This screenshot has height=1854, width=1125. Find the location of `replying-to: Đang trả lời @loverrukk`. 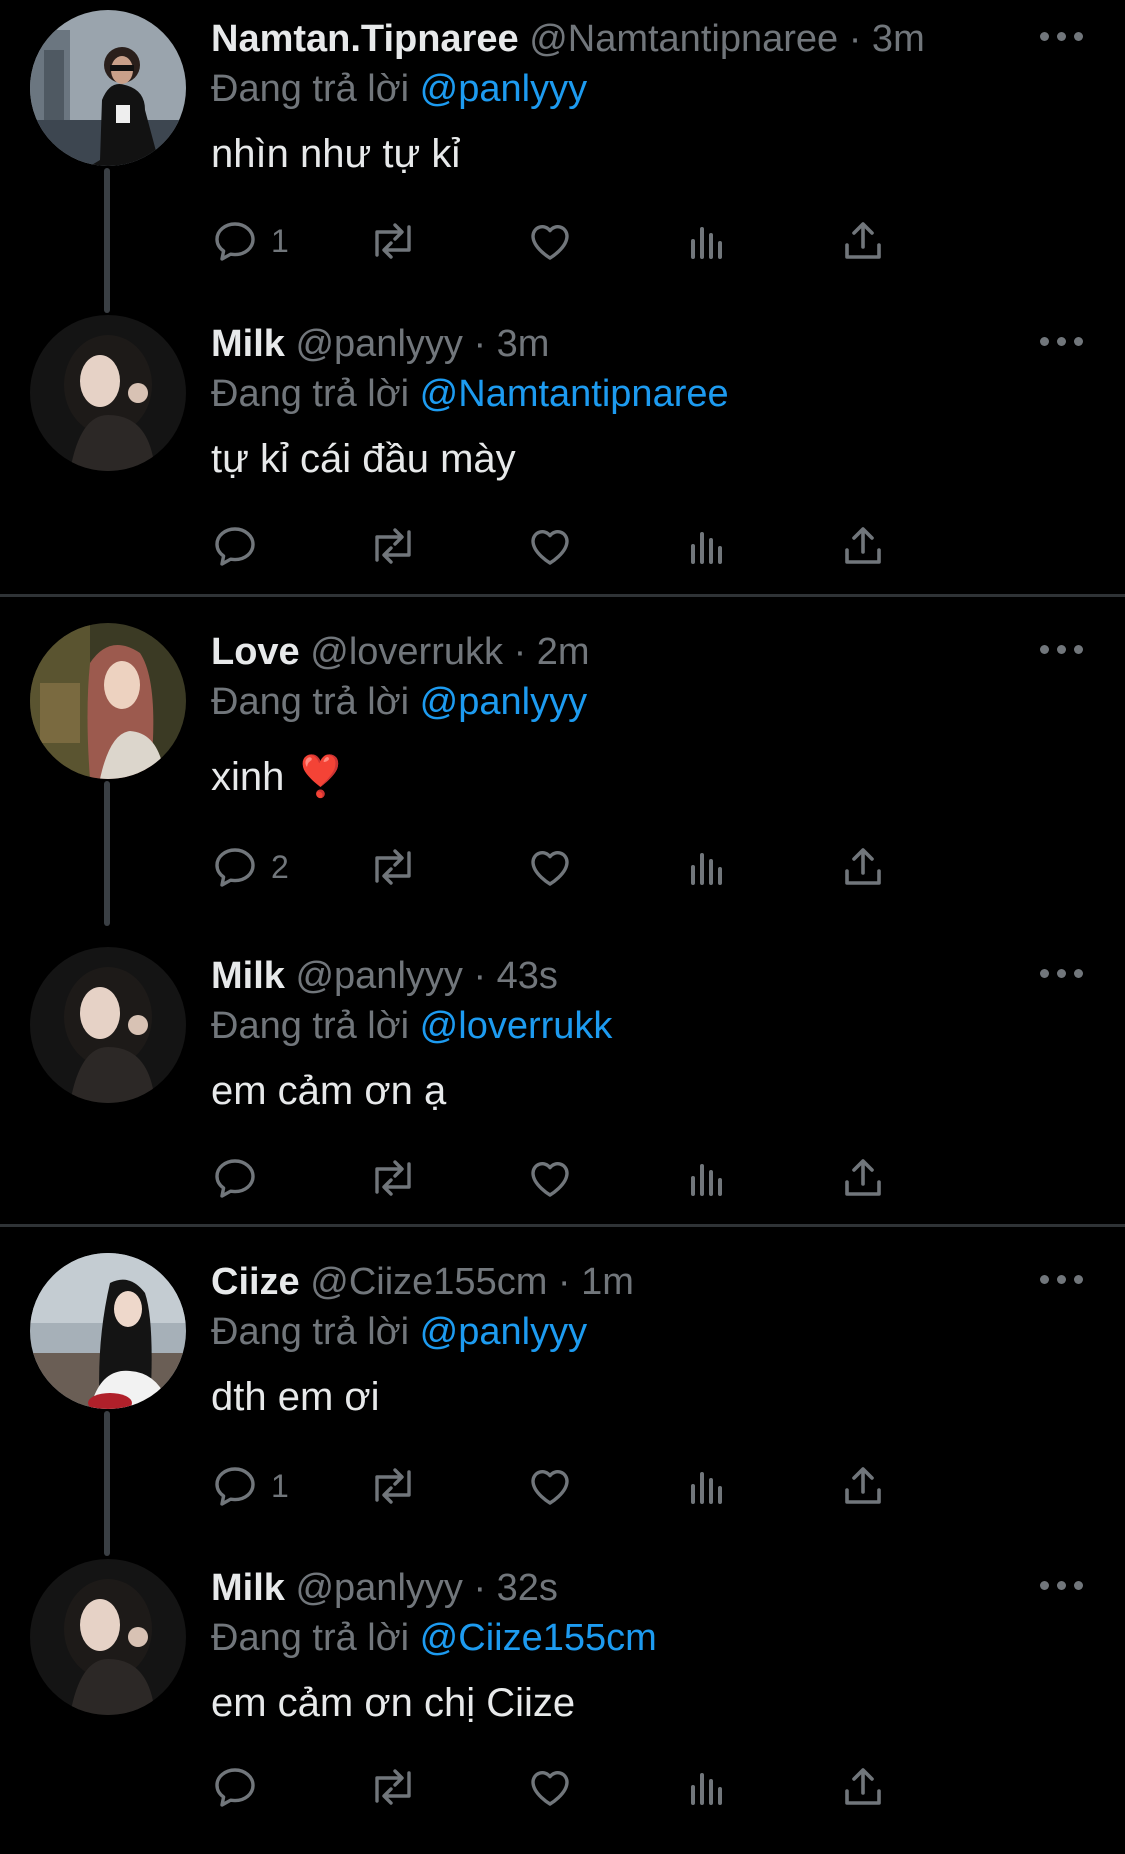

replying-to: Đang trả lời @loverrukk is located at coordinates (411, 1026).